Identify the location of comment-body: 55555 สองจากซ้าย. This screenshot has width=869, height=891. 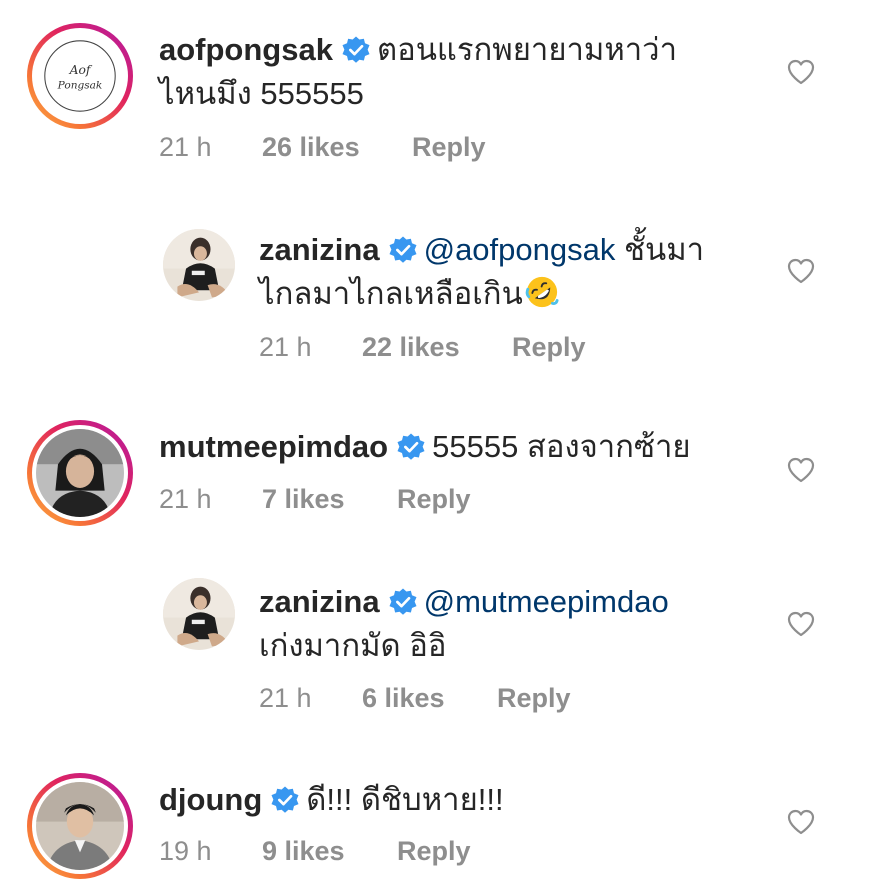
(561, 446).